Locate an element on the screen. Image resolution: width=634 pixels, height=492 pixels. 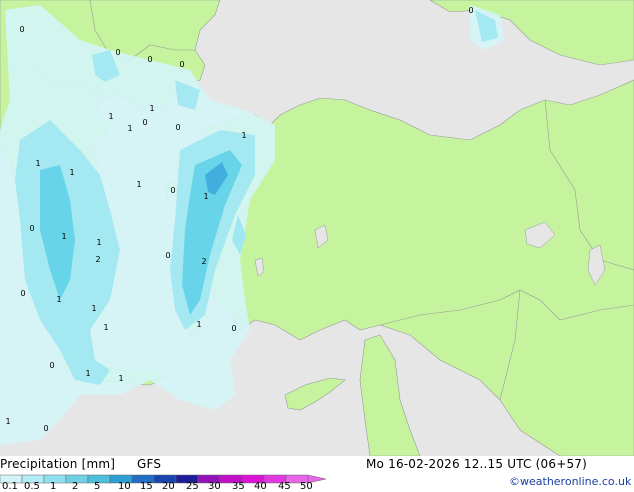
scale-tick: 5 is located at coordinates (97, 486).